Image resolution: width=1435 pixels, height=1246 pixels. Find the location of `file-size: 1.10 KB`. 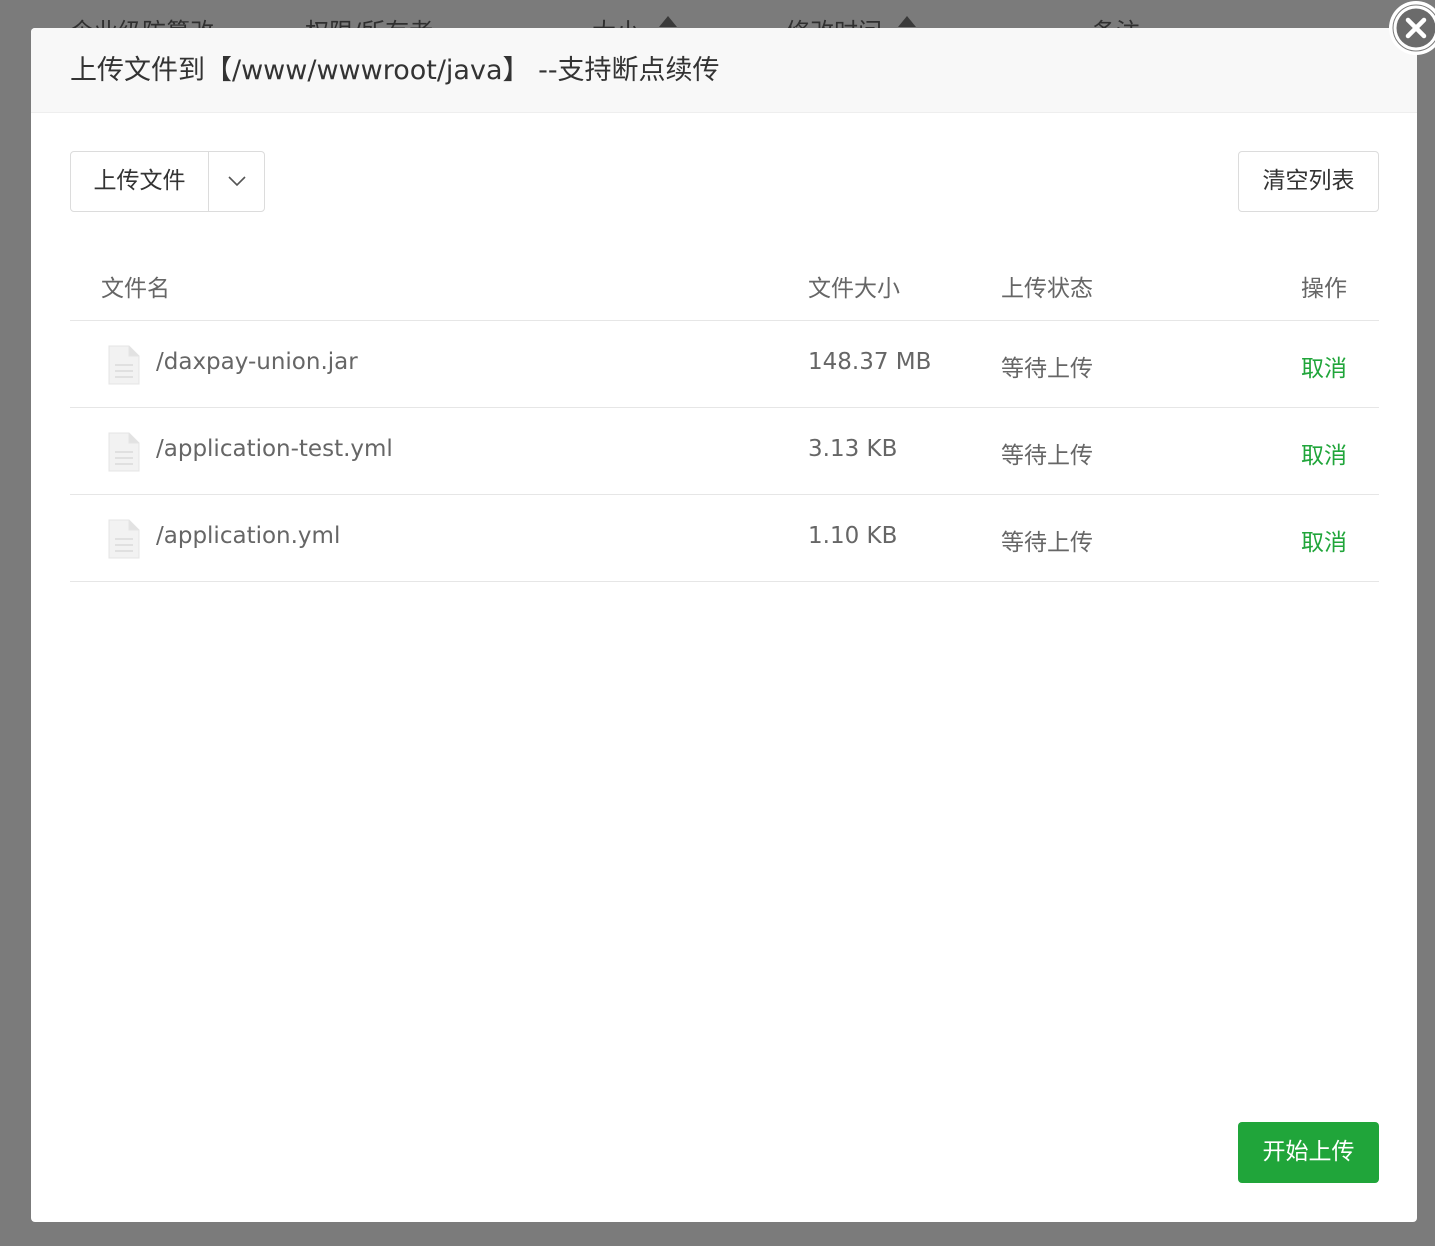

file-size: 1.10 KB is located at coordinates (853, 536).